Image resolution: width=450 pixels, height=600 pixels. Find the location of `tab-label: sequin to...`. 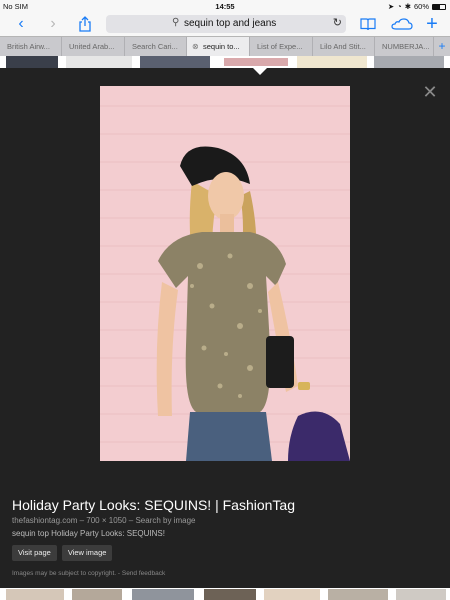

tab-label: sequin to... is located at coordinates (221, 46).